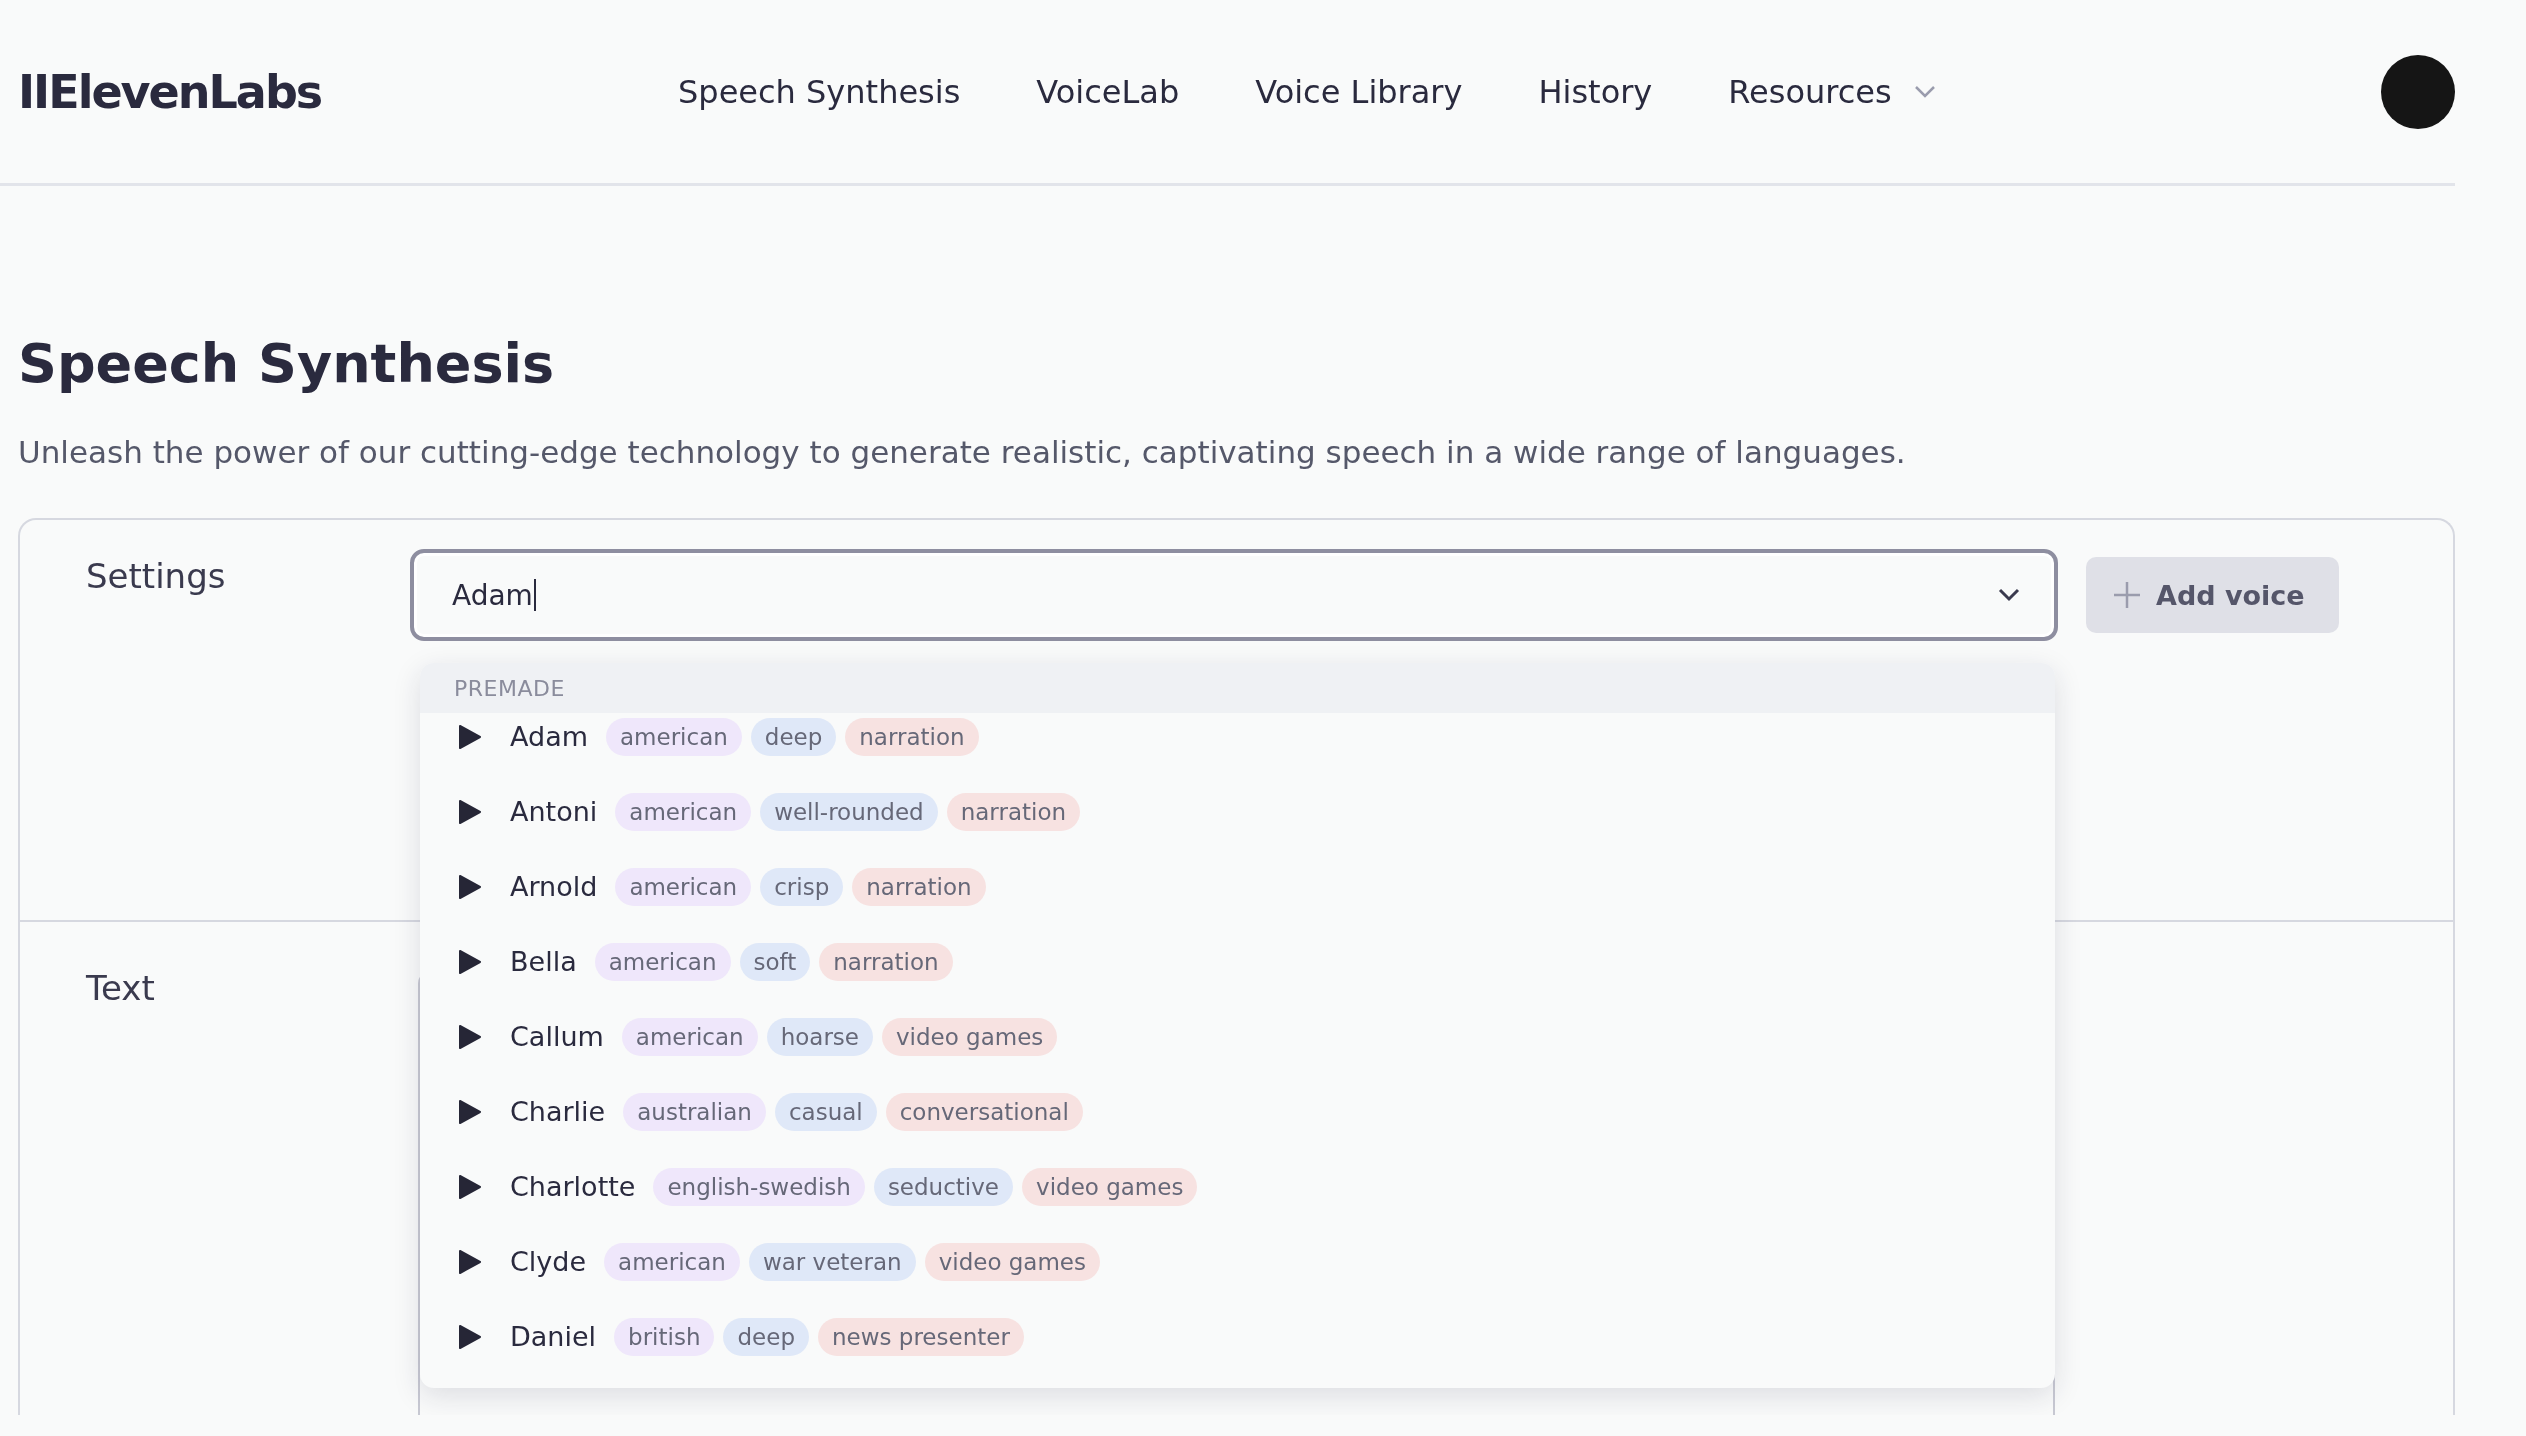 This screenshot has width=2526, height=1436. Describe the element at coordinates (543, 961) in the screenshot. I see `voice-name: Bella` at that location.